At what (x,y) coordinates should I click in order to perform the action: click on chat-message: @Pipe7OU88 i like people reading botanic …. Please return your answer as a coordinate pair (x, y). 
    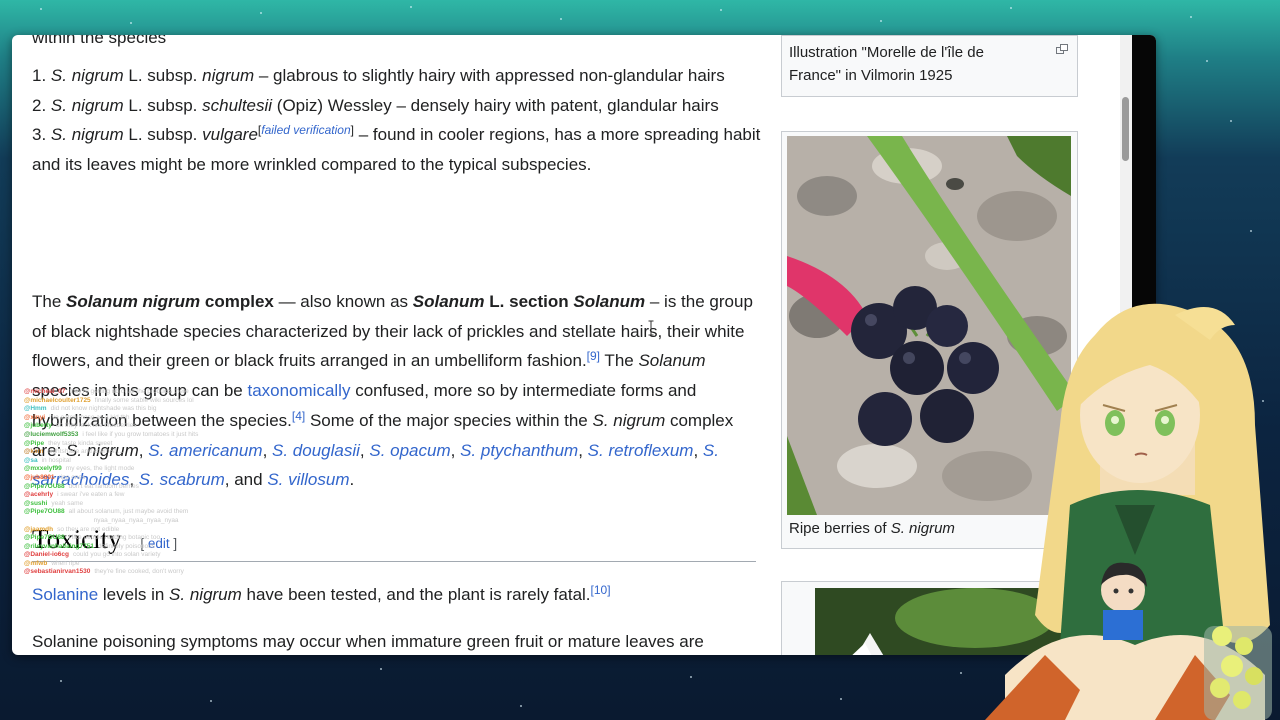
    Looking at the image, I should click on (144, 538).